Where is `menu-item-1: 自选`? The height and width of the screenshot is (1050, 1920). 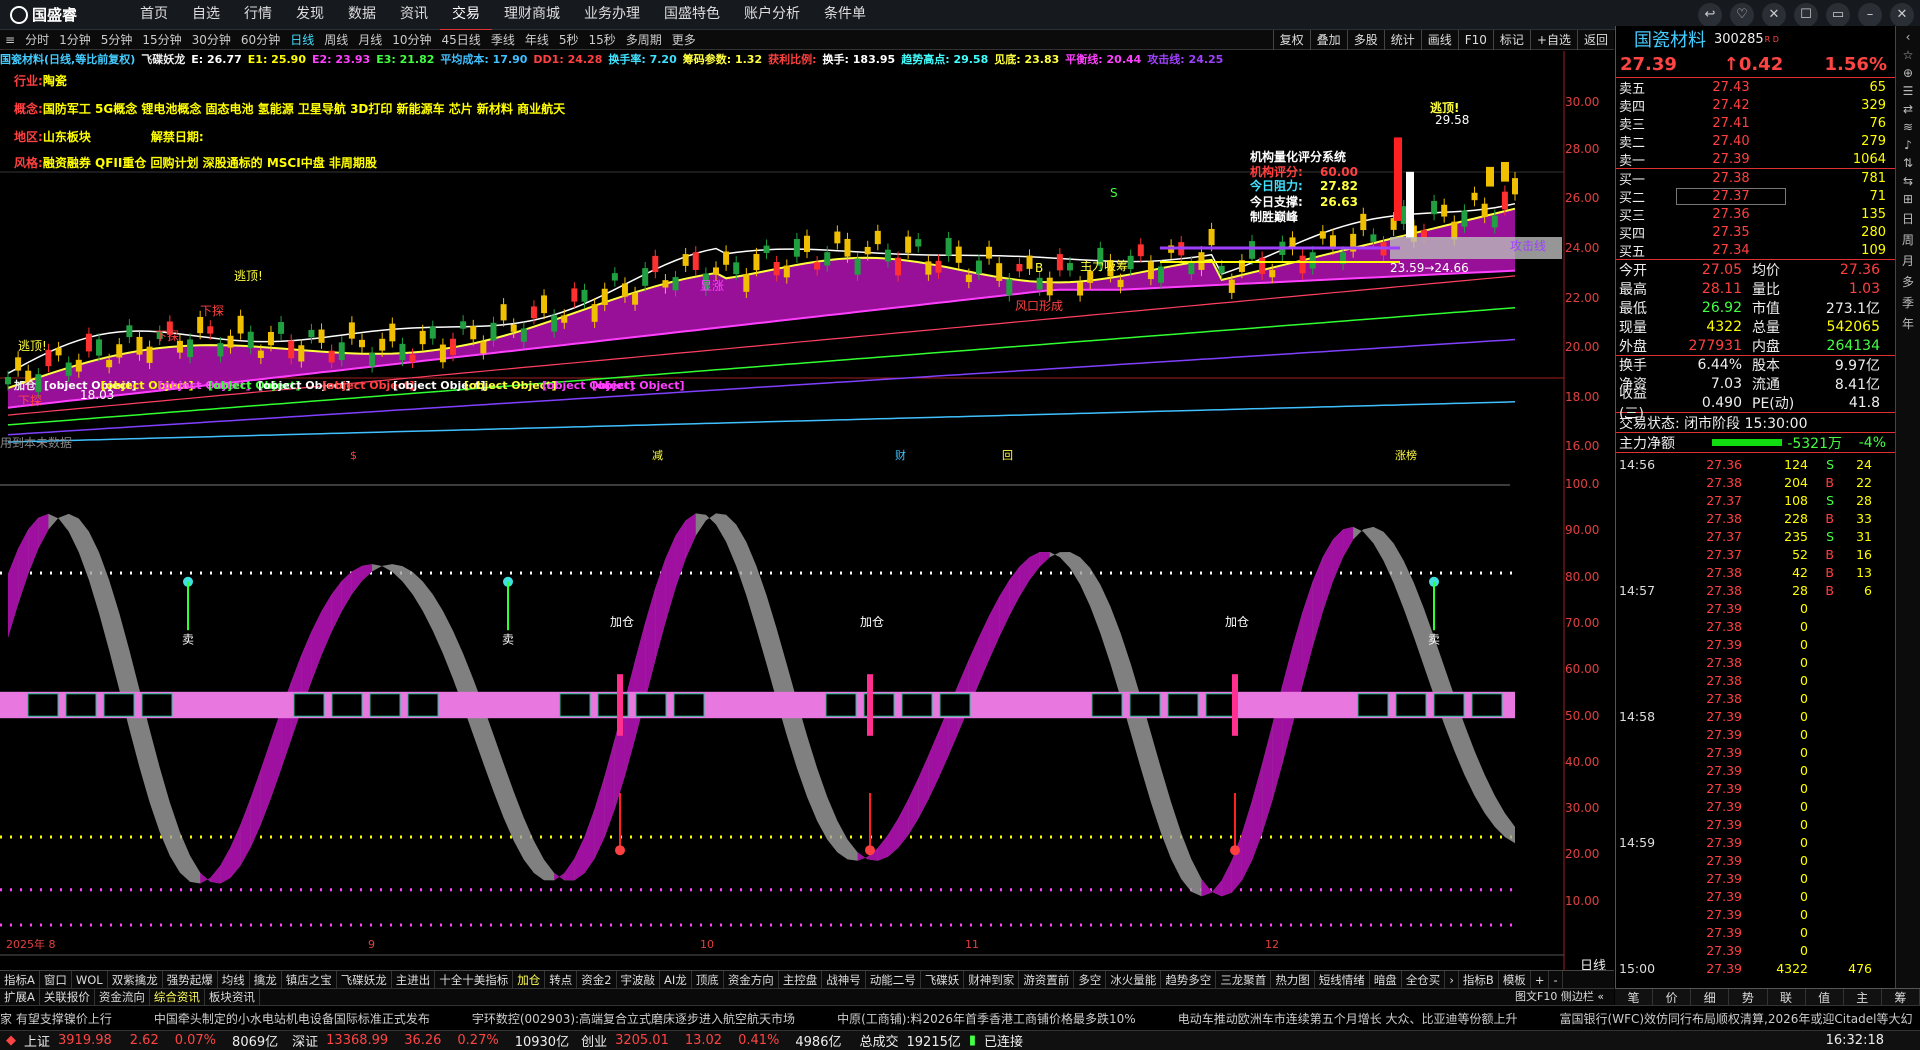
menu-item-1: 自选 is located at coordinates (206, 15).